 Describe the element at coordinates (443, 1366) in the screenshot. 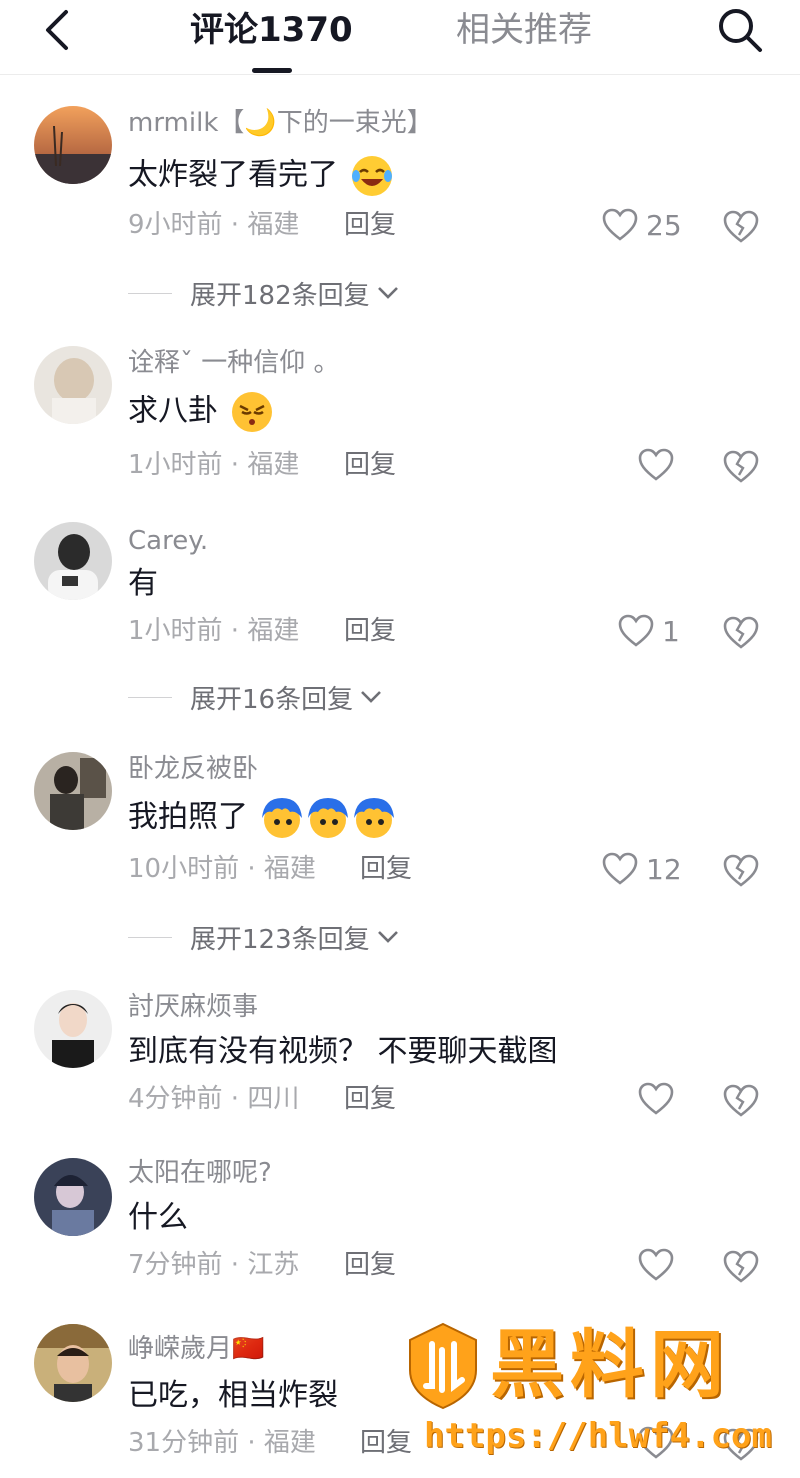

I see `watermark-logo-icon` at that location.